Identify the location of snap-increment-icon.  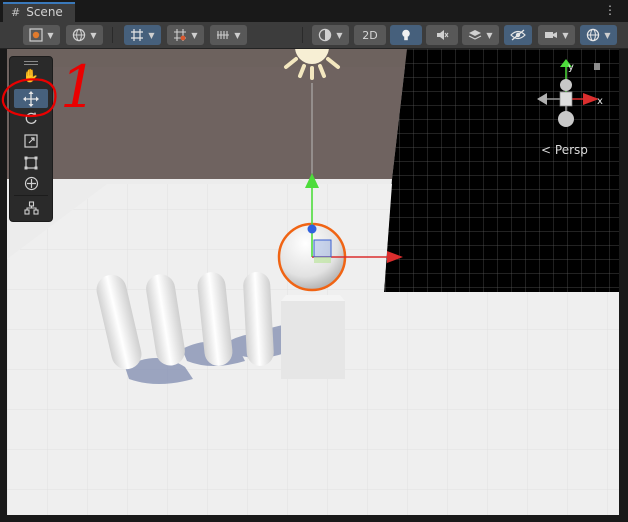
(180, 35).